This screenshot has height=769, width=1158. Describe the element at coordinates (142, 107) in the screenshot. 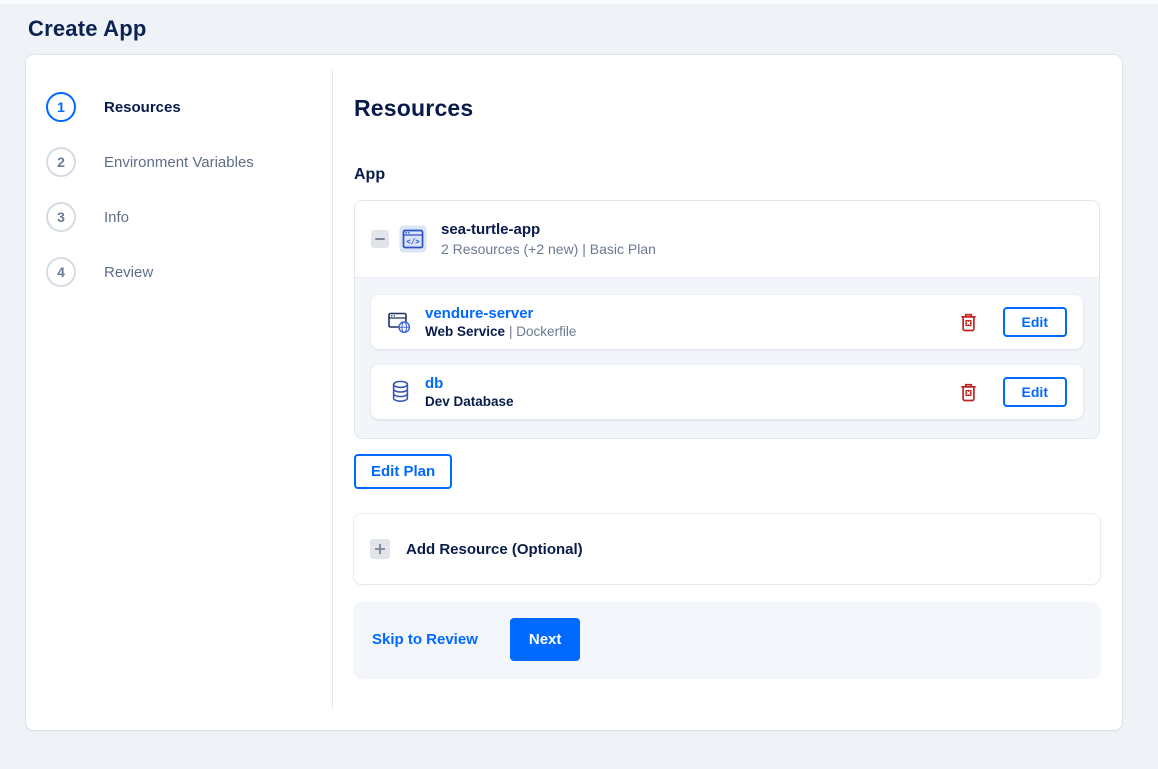

I see `step-label: Resources` at that location.